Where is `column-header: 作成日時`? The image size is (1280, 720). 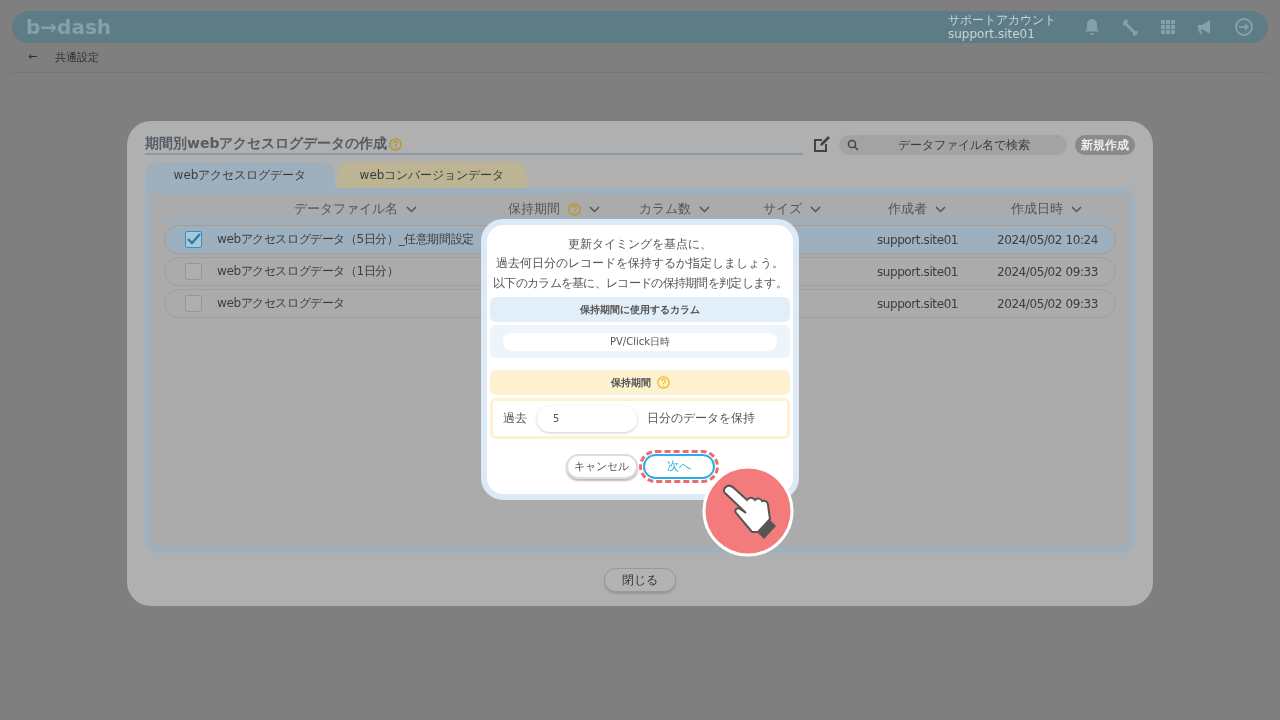 column-header: 作成日時 is located at coordinates (1037, 209).